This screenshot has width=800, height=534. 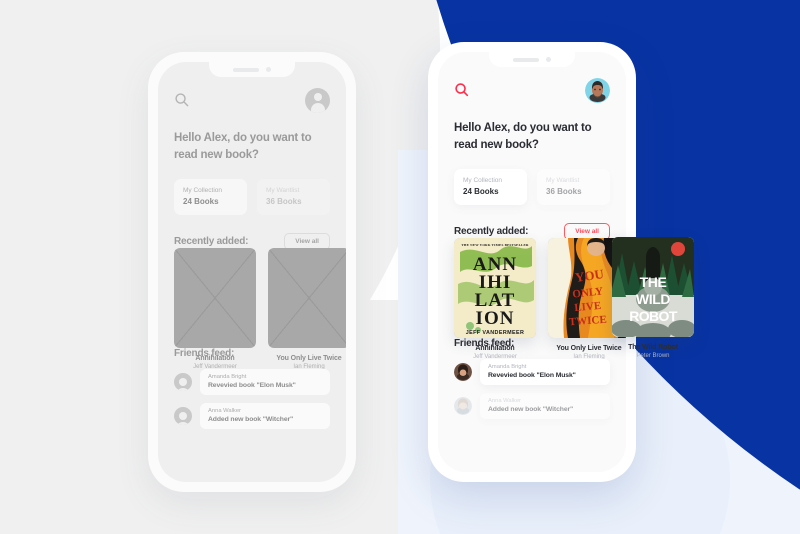 I want to click on book-title: The Wild Robot, so click(x=653, y=347).